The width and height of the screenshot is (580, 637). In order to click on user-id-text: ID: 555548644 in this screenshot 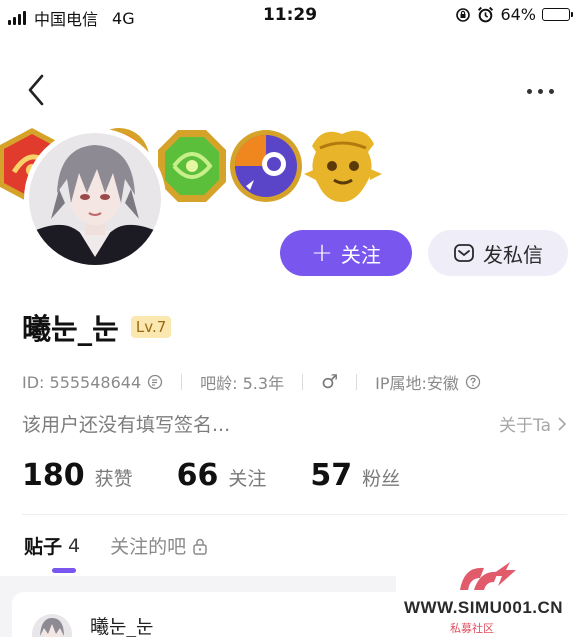, I will do `click(82, 382)`.